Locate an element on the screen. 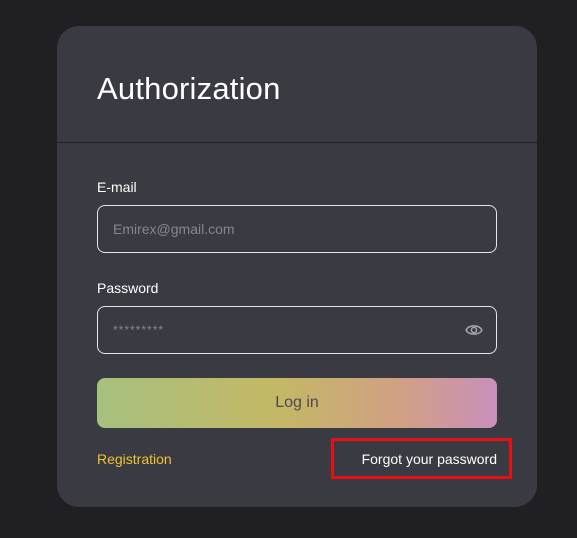 The height and width of the screenshot is (538, 577). password-field is located at coordinates (283, 330).